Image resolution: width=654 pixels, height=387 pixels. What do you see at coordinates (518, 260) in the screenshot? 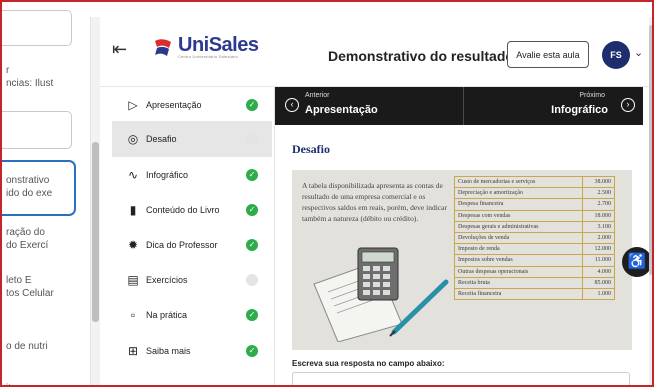
I see `account-name: Impostos sobre vendas` at bounding box center [518, 260].